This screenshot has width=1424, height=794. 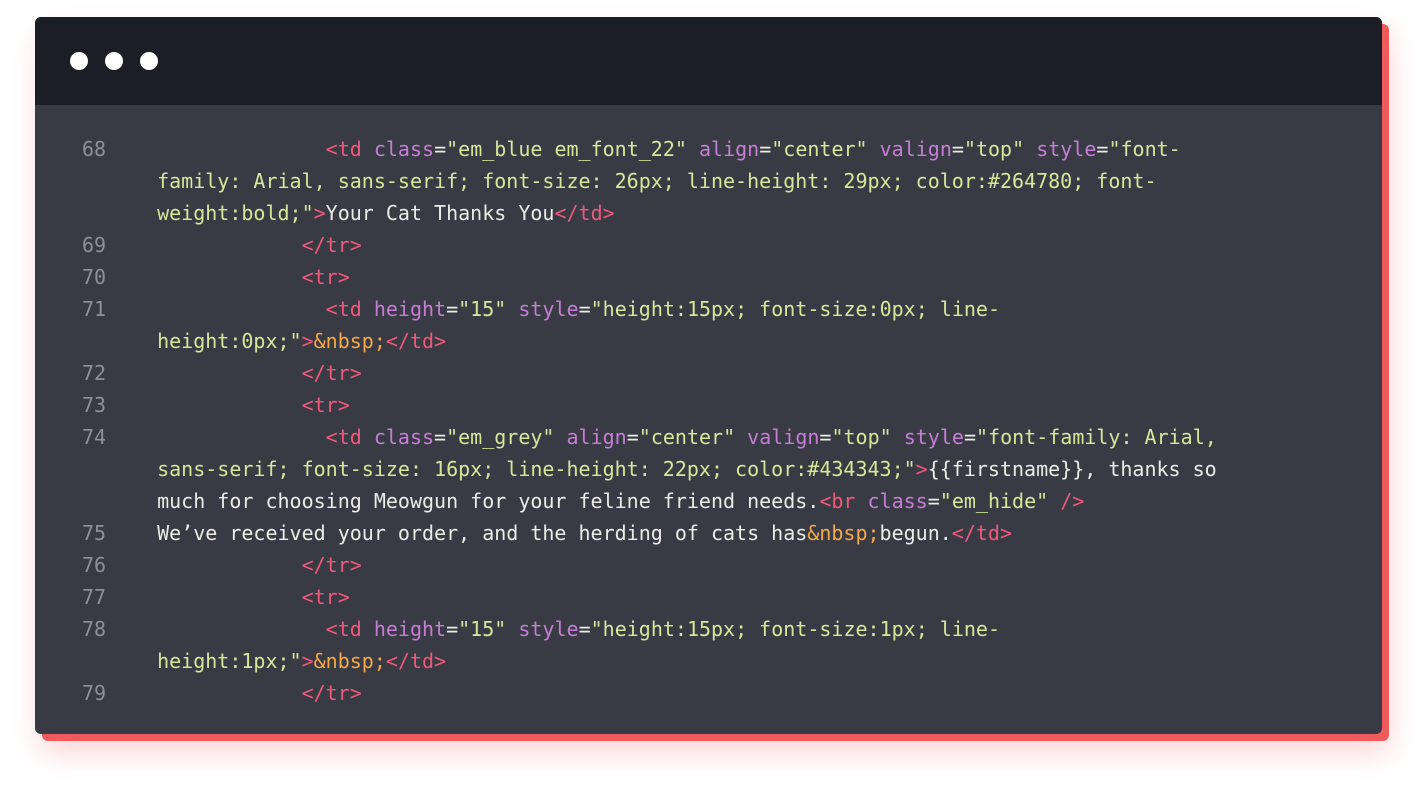 I want to click on code-token: "height:15px; font-size:1px; line-, so click(x=795, y=629).